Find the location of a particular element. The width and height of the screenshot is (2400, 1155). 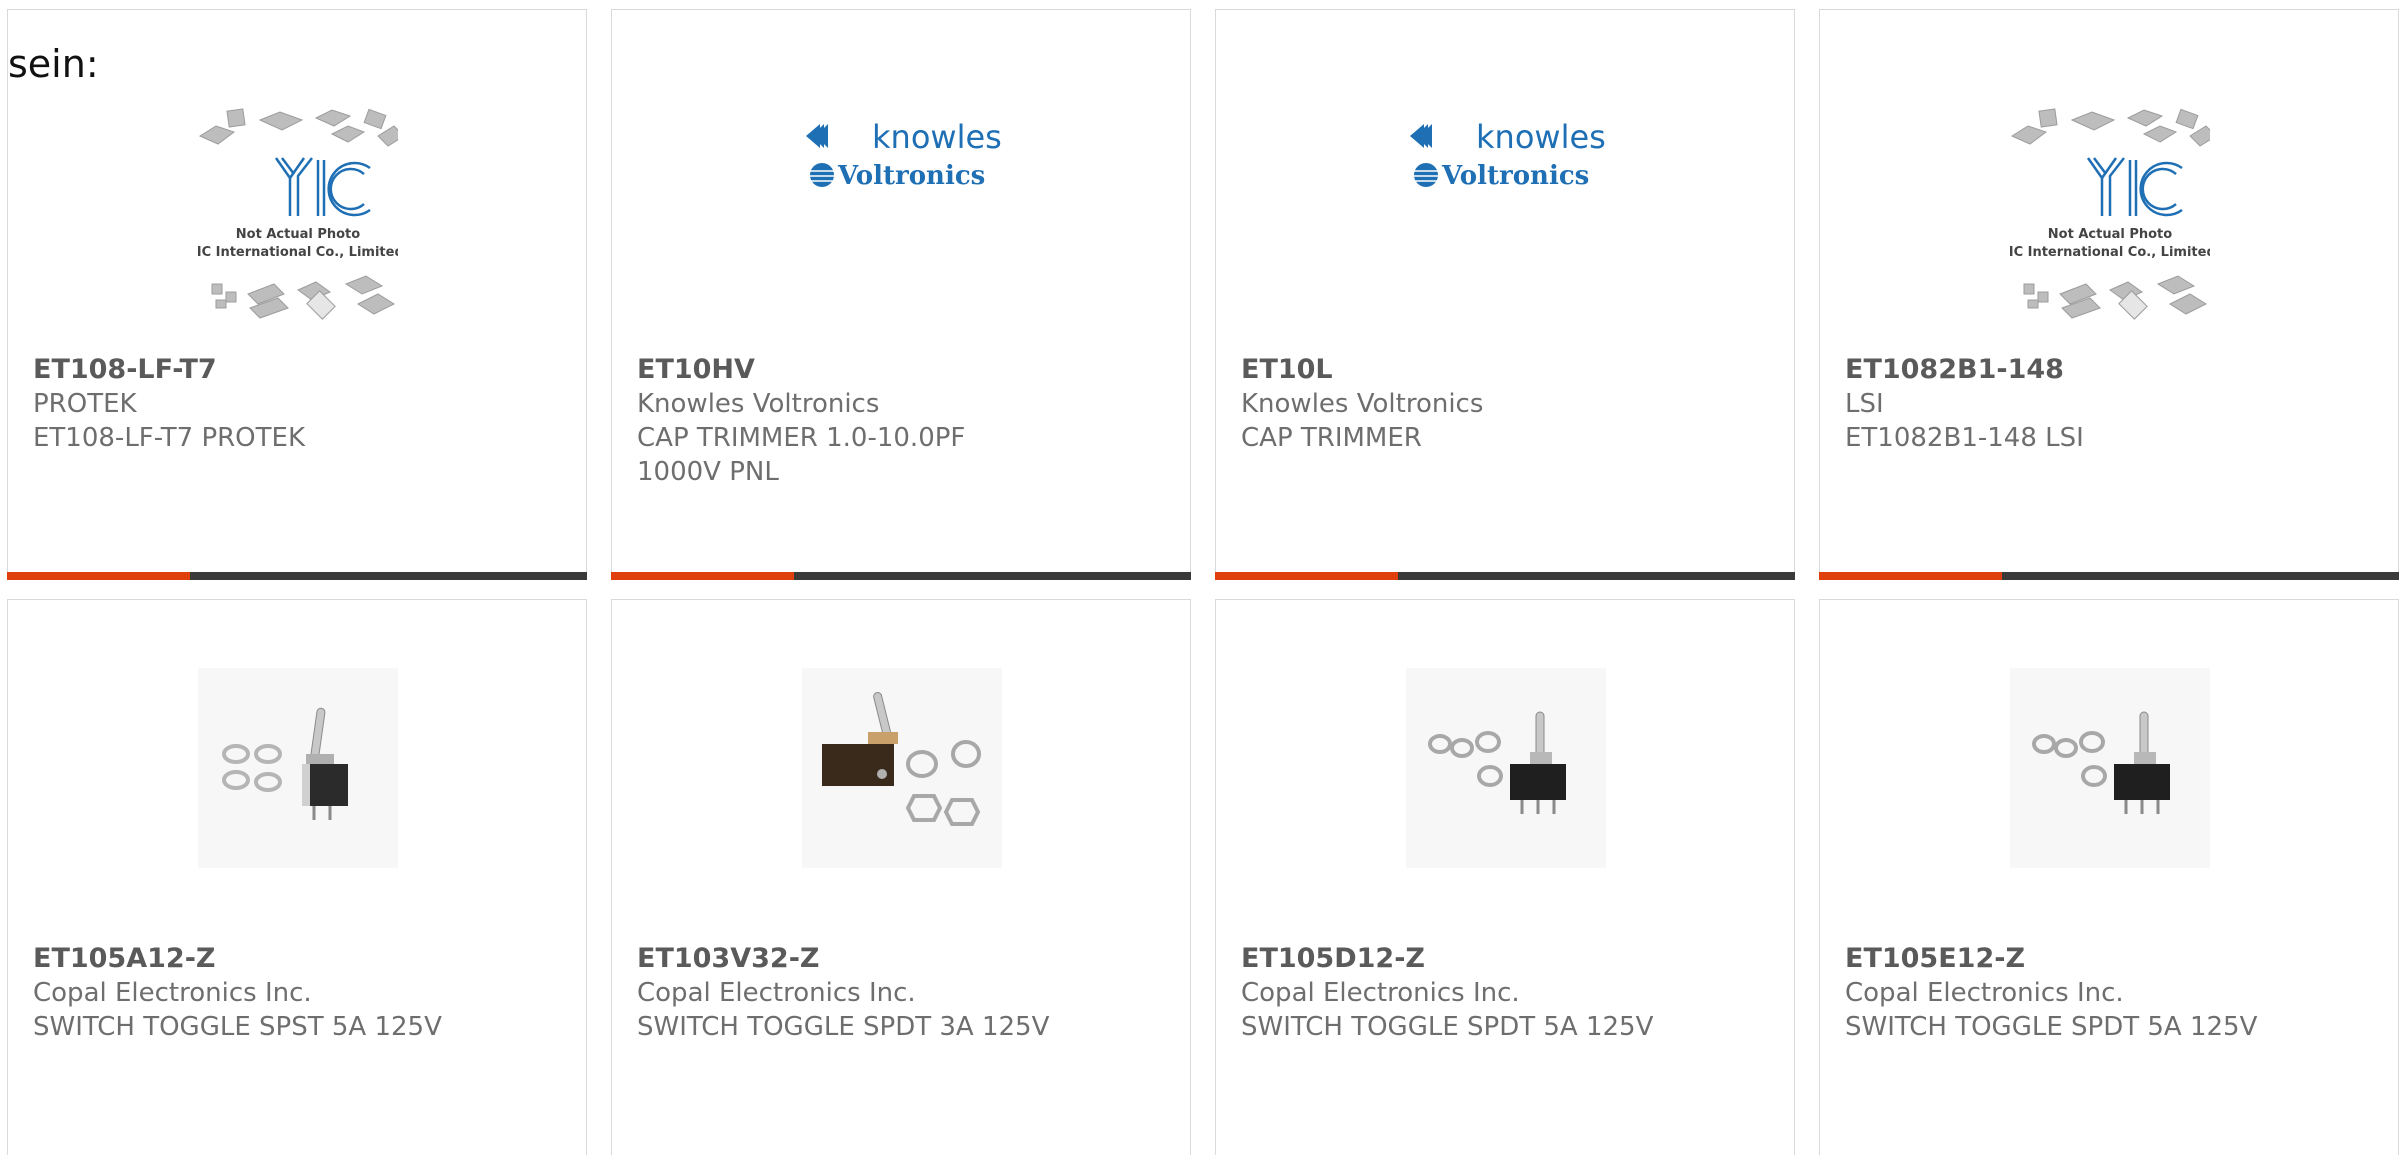

part-number: ET105A12-Z is located at coordinates (299, 959).